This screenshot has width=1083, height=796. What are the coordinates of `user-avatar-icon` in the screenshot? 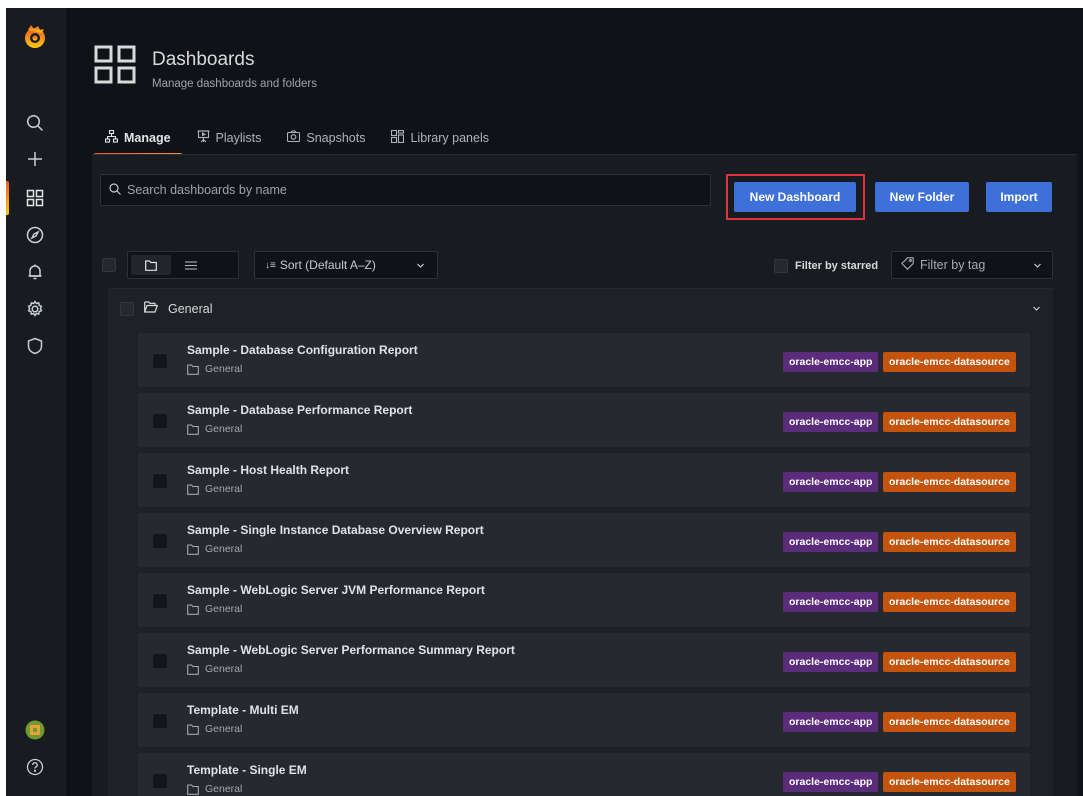 It's located at (35, 730).